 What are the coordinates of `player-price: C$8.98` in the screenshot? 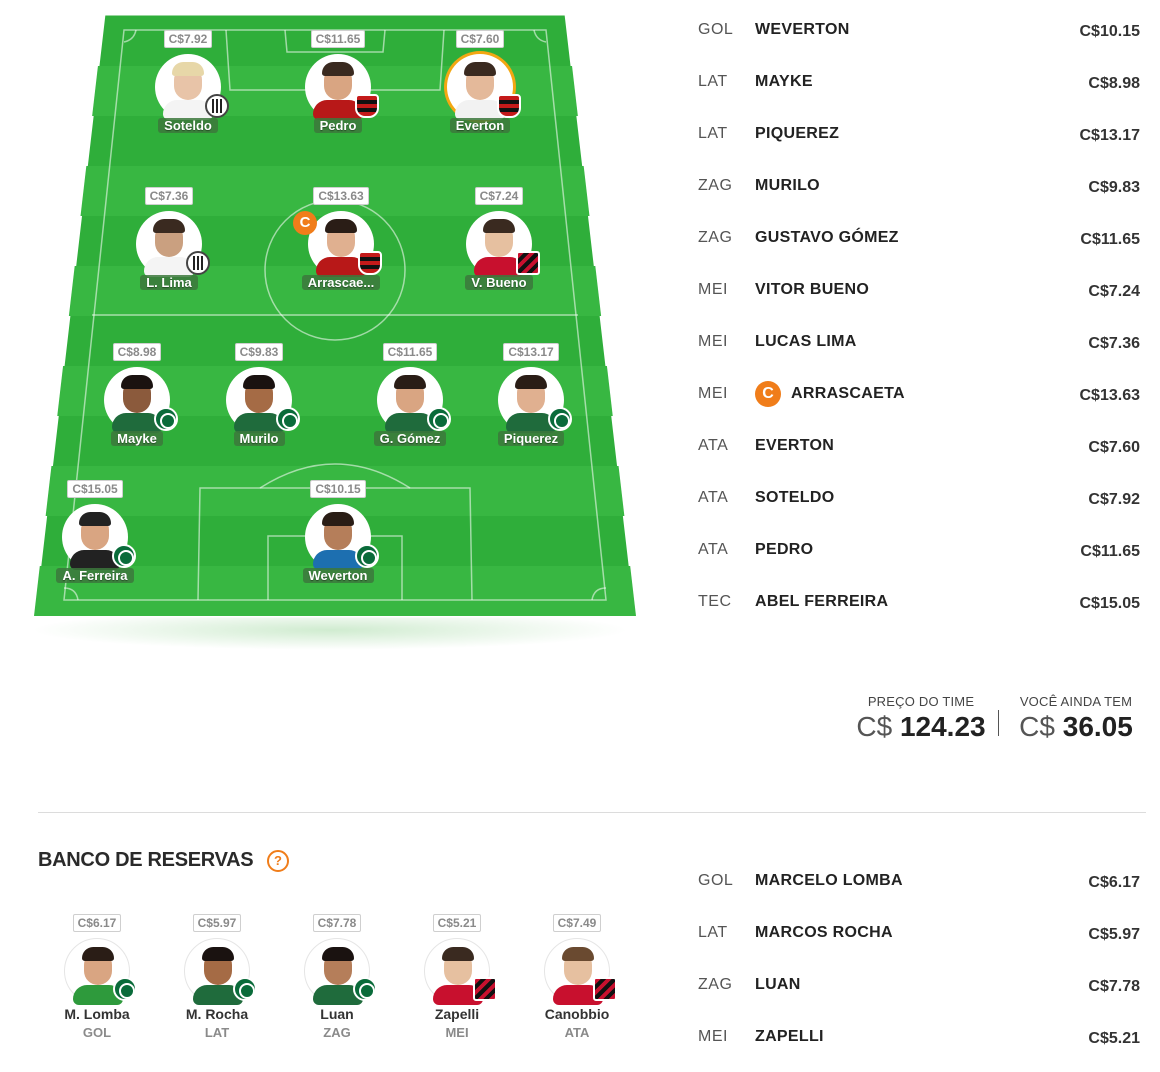 It's located at (137, 352).